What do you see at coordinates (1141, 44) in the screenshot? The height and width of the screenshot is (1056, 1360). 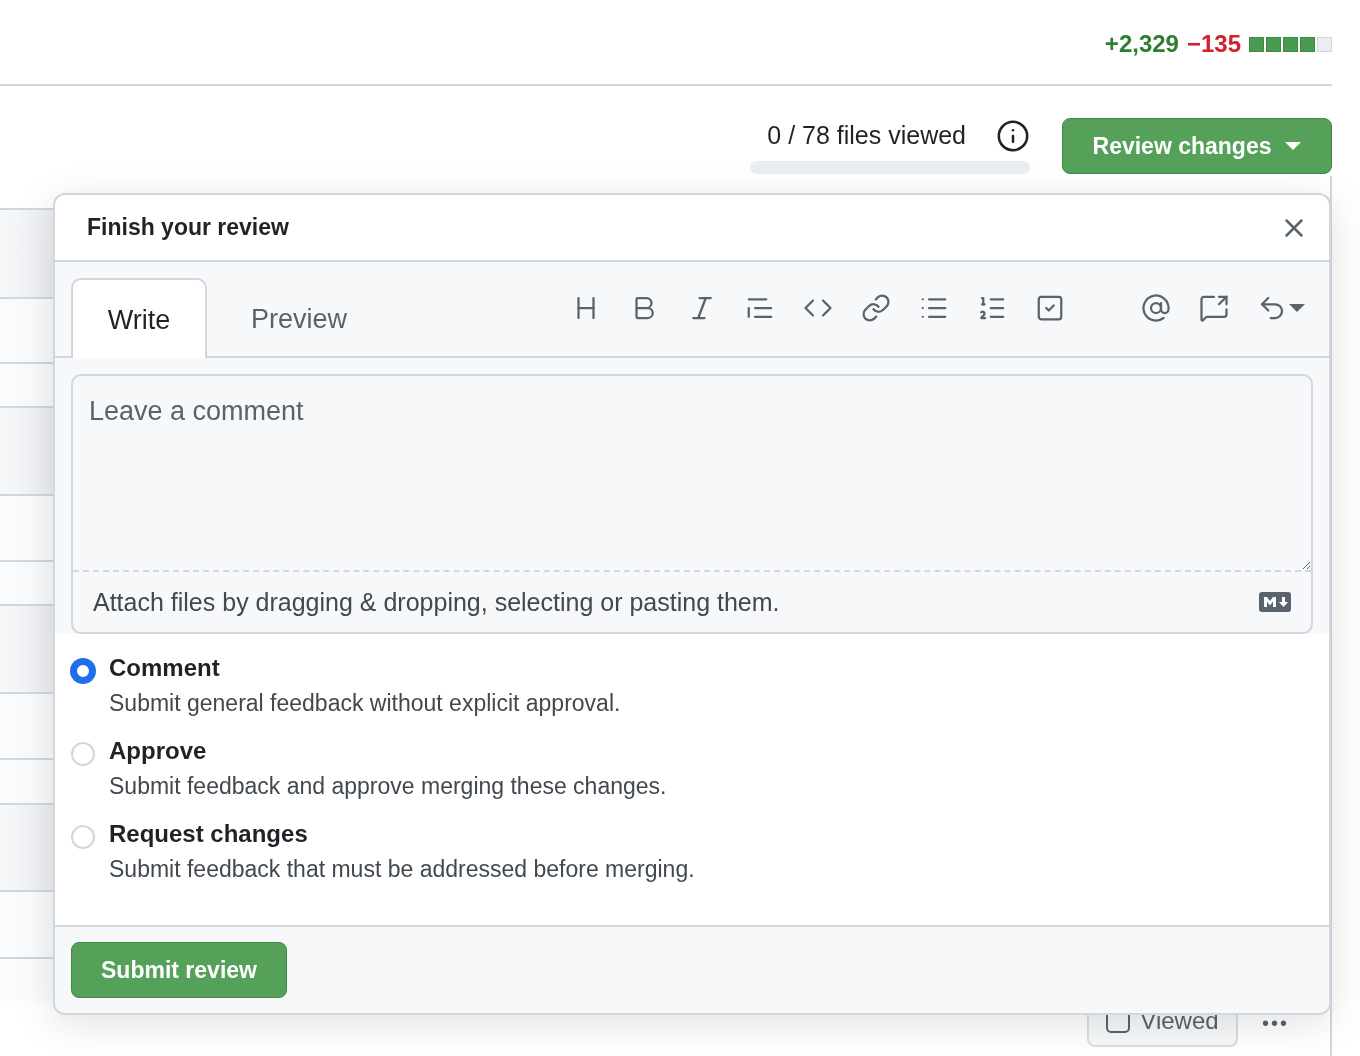 I see `additions-count: +2,329` at bounding box center [1141, 44].